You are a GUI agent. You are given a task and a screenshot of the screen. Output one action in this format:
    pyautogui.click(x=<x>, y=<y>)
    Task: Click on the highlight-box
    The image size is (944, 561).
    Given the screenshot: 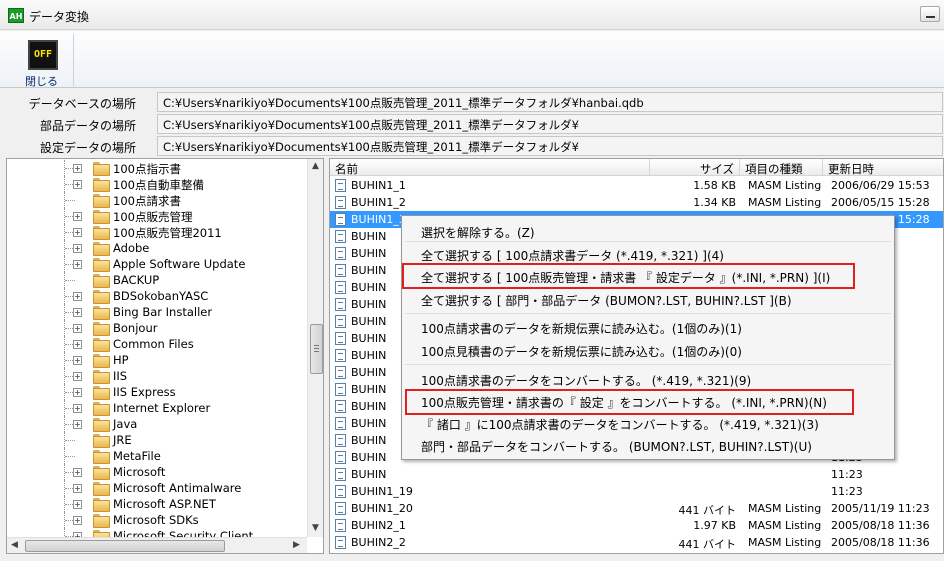 What is the action you would take?
    pyautogui.click(x=628, y=276)
    